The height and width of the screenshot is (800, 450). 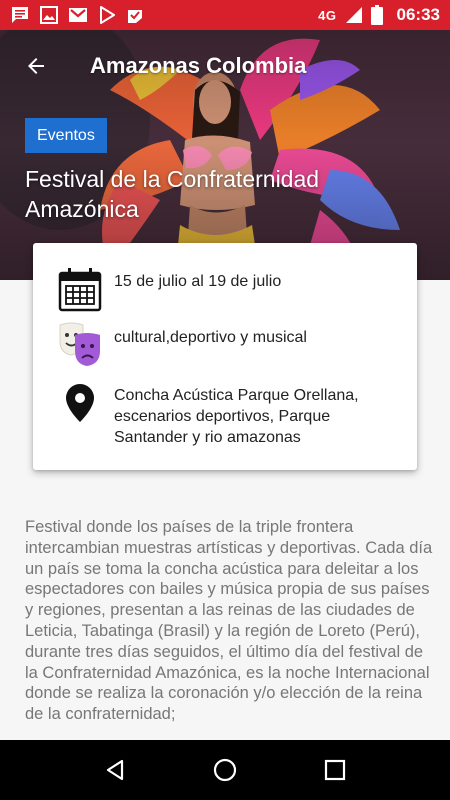 I want to click on clock: 06:33, so click(x=418, y=14).